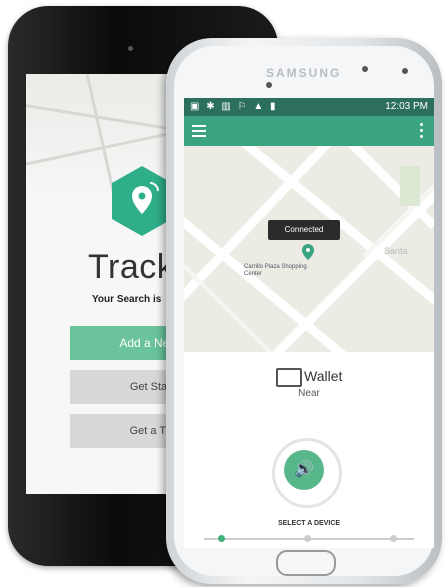 The width and height of the screenshot is (446, 587). I want to click on map-marker-icon, so click(308, 254).